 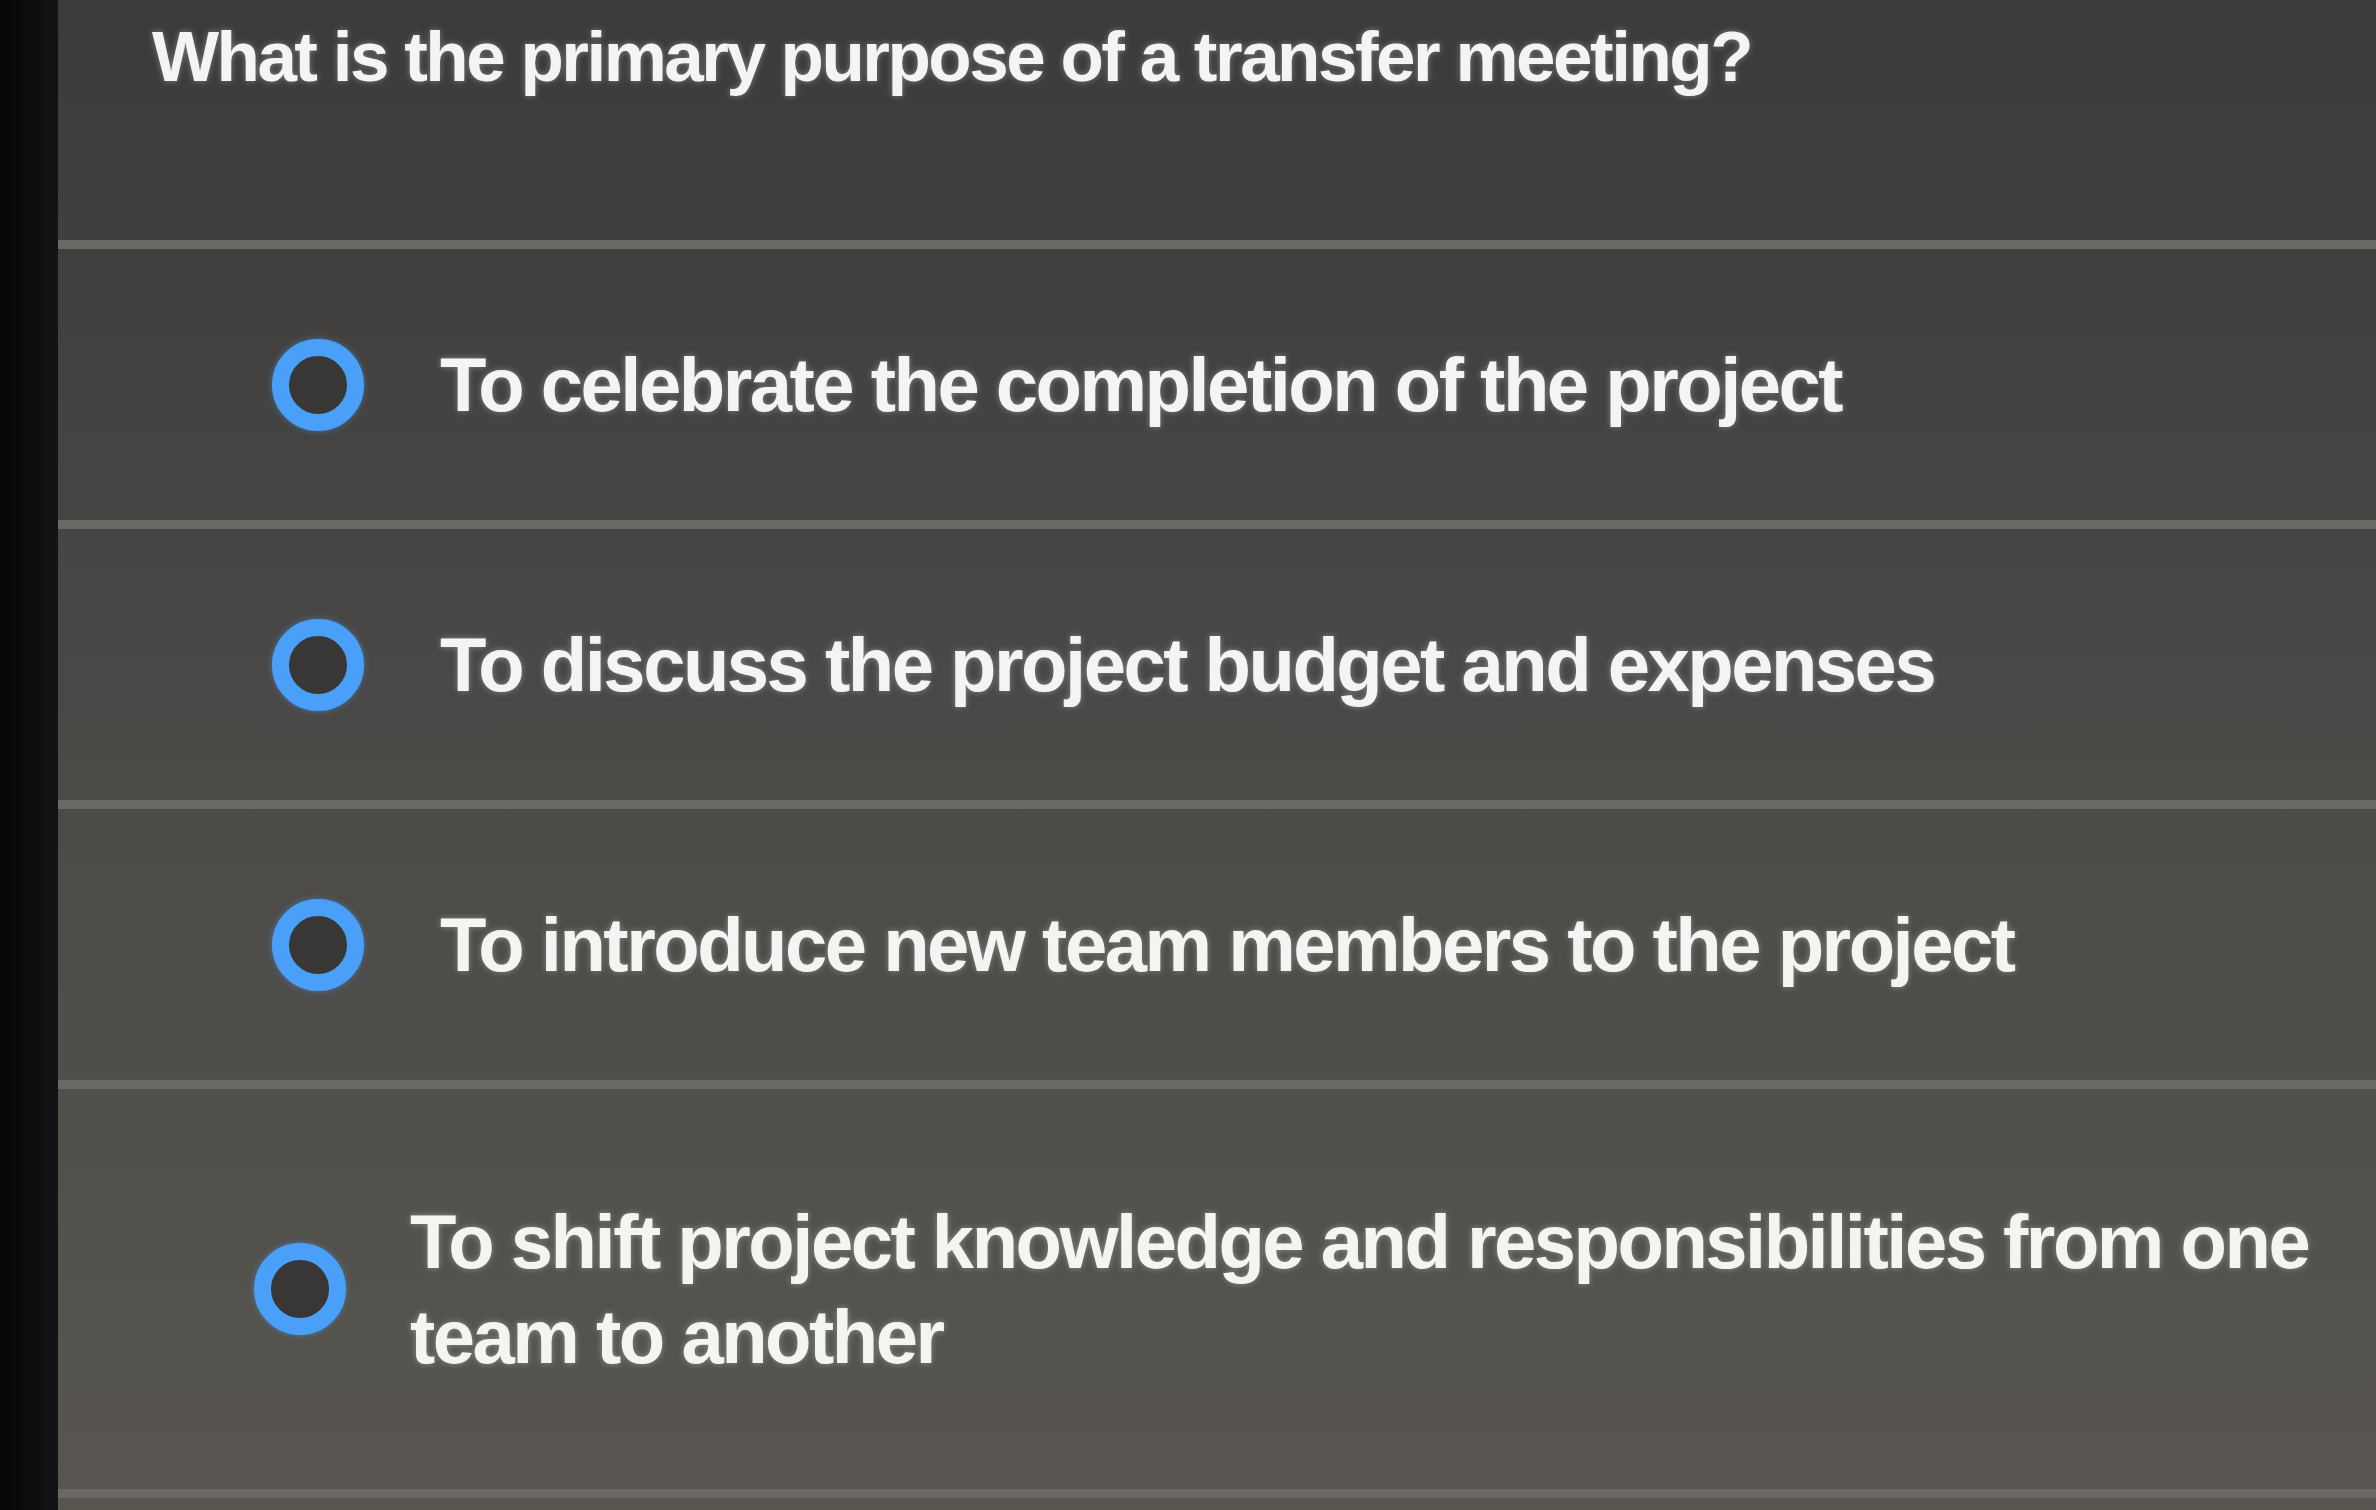 What do you see at coordinates (1141, 384) in the screenshot?
I see `option-label: To celebrate the completion of the project` at bounding box center [1141, 384].